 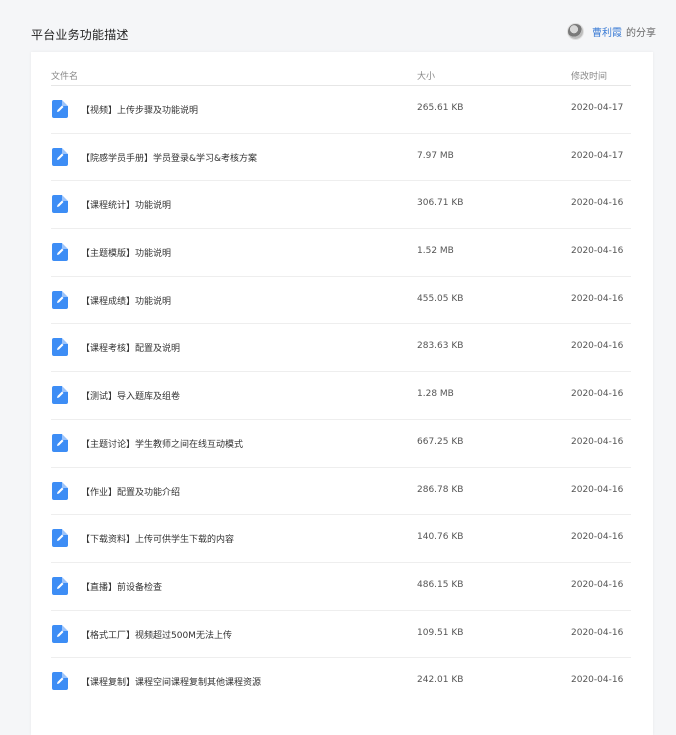 What do you see at coordinates (426, 75) in the screenshot?
I see `column-header-size: 大小` at bounding box center [426, 75].